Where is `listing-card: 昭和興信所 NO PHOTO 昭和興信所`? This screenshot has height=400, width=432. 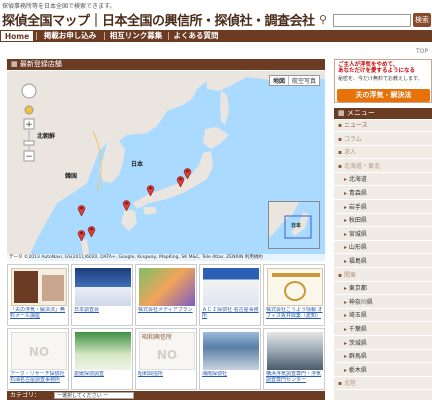 listing-card: 昭和興信所 NO PHOTO 昭和興信所 is located at coordinates (166, 359).